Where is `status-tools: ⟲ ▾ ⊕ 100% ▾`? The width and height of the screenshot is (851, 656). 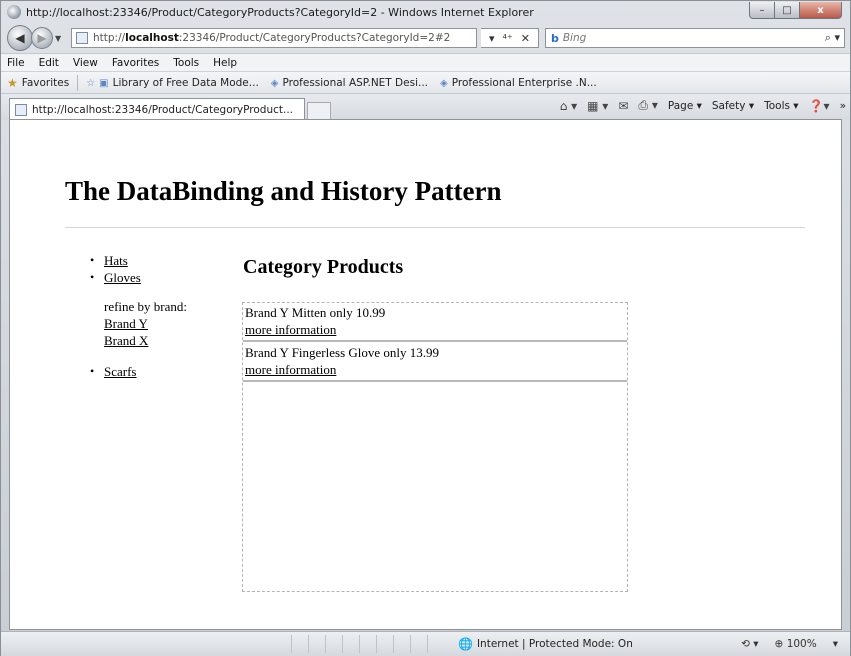
status-tools: ⟲ ▾ ⊕ 100% ▾ is located at coordinates (781, 644).